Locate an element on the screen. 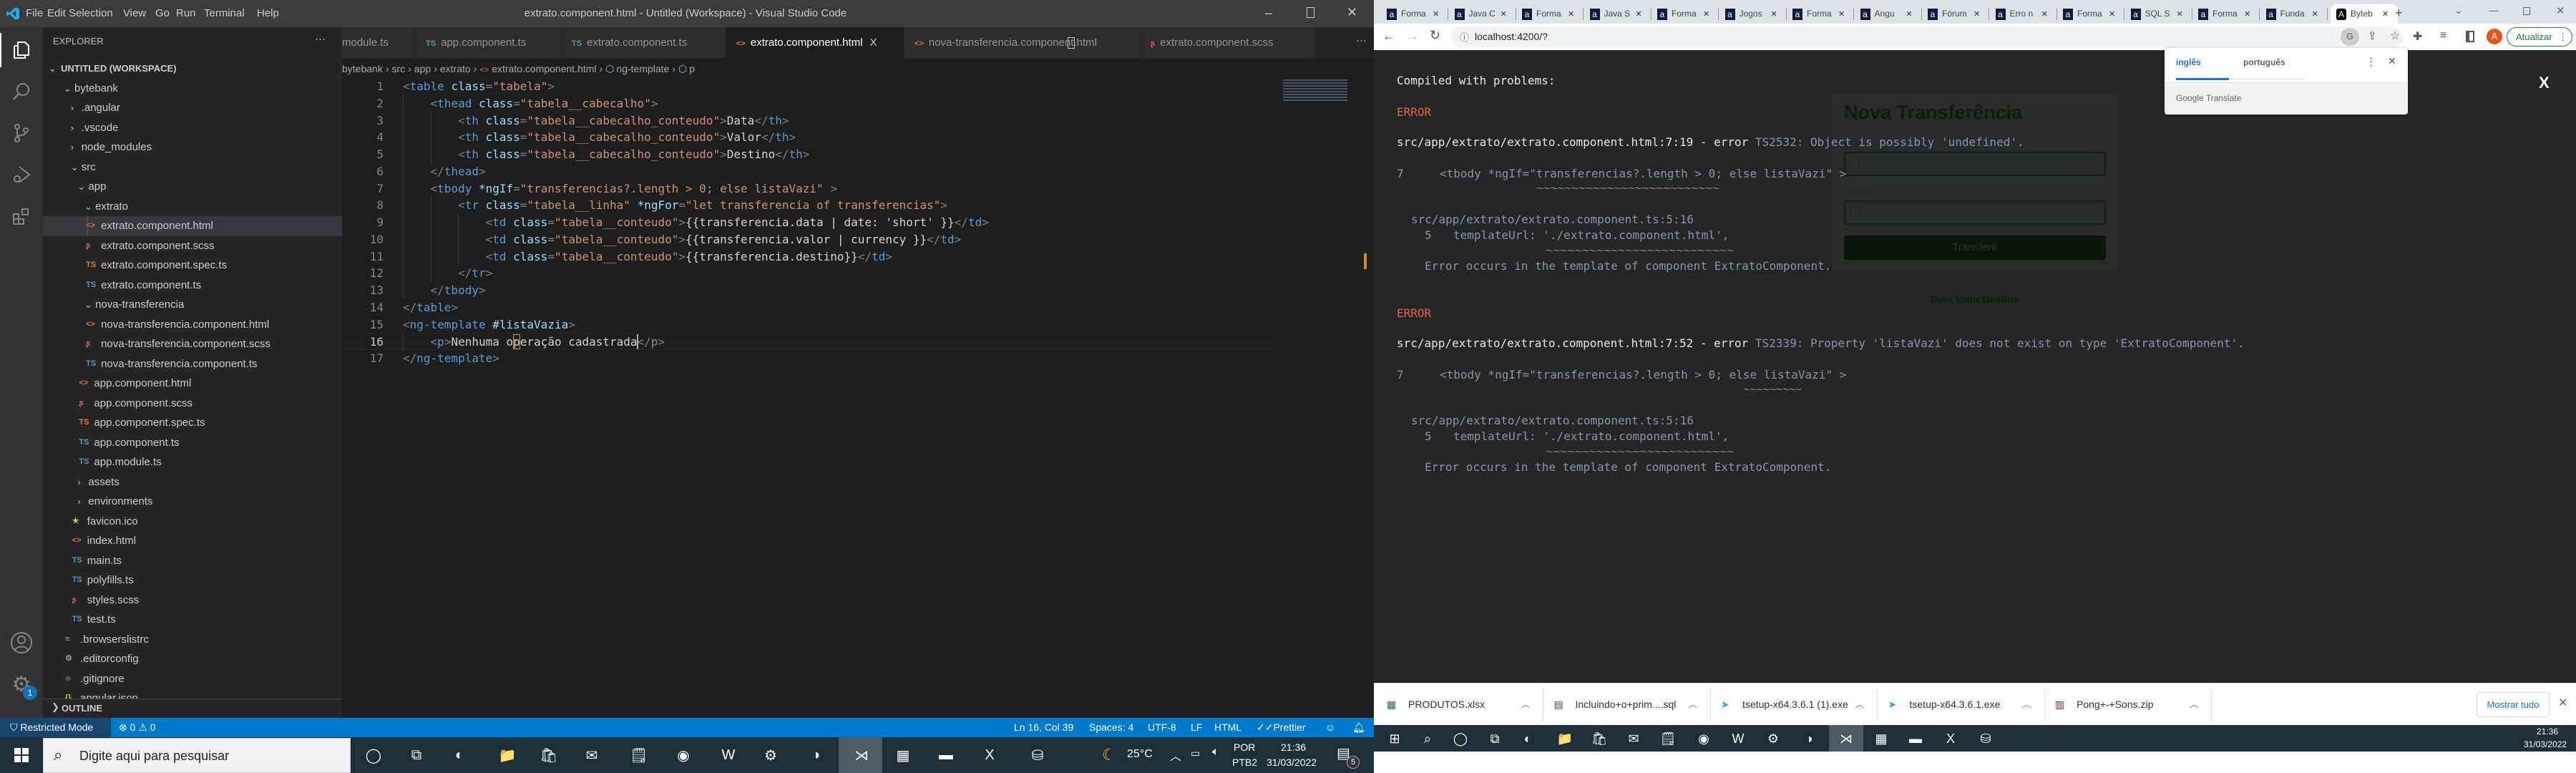  tree-item: ⌄ src is located at coordinates (192, 167).